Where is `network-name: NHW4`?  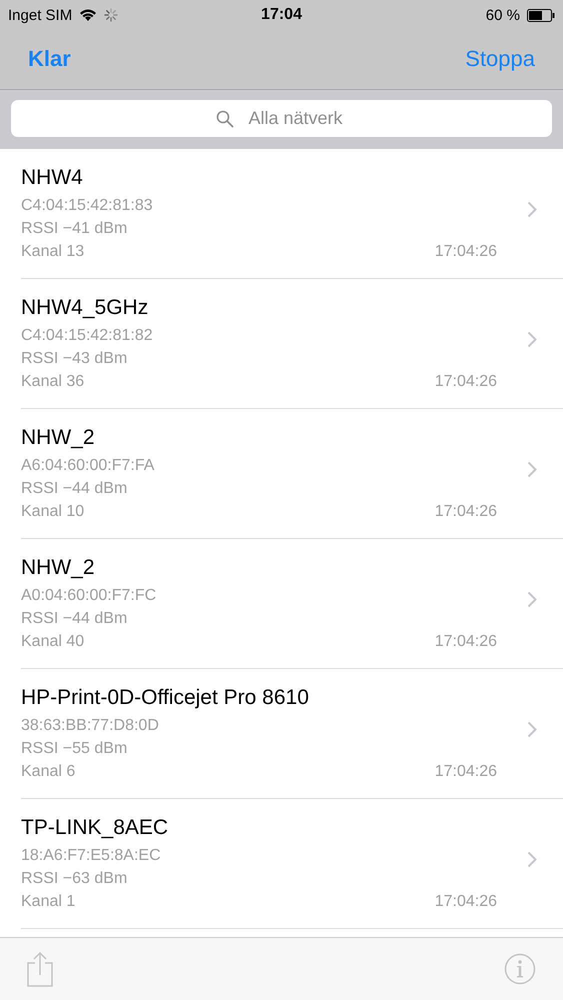 network-name: NHW4 is located at coordinates (52, 178).